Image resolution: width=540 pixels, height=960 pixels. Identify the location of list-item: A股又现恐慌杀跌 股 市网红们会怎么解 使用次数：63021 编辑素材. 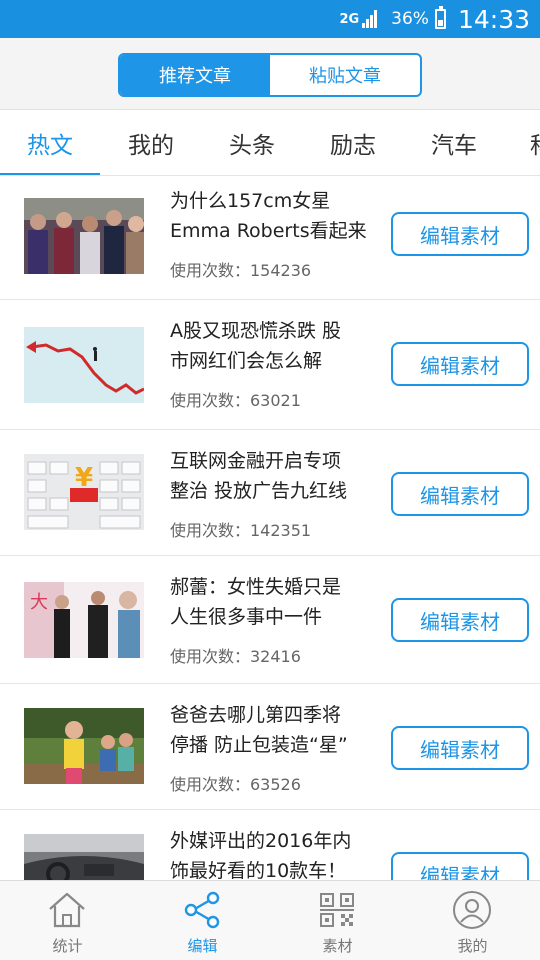
(270, 365).